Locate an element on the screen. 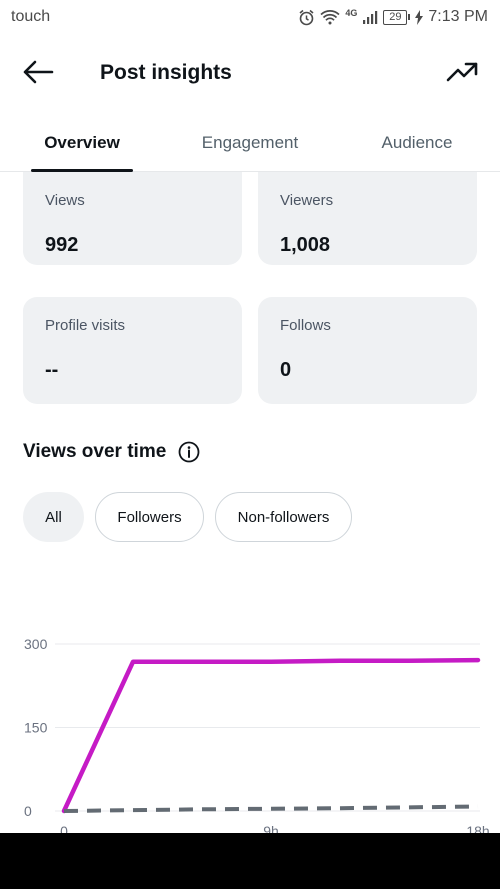  status-bar-carrier: touch is located at coordinates (31, 16).